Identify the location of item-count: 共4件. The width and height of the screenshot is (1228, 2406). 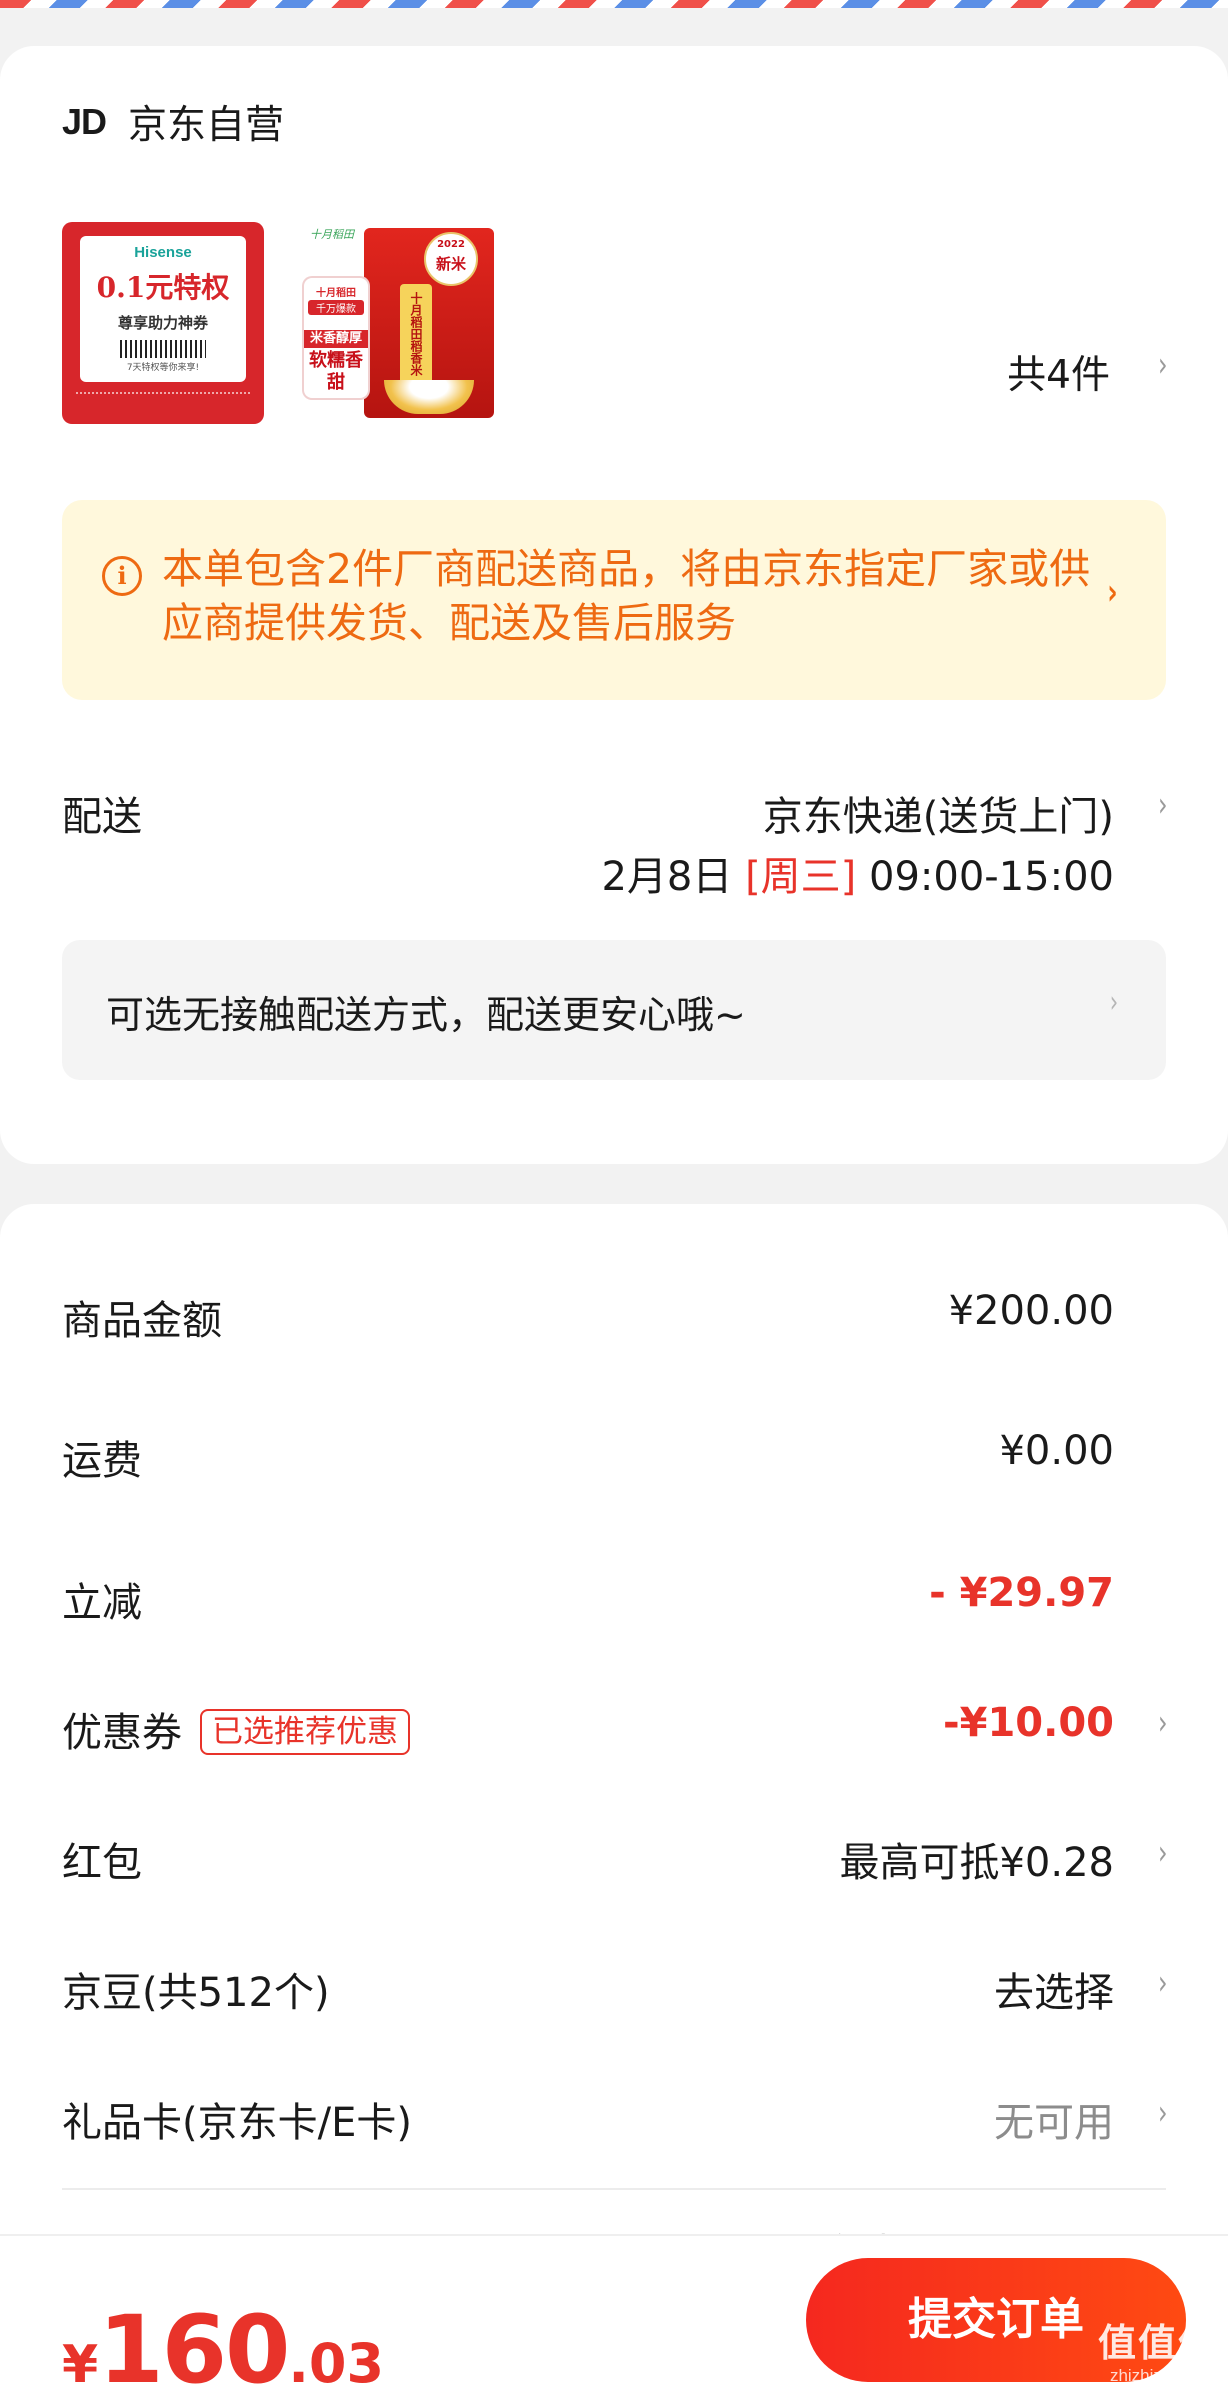
(1058, 372).